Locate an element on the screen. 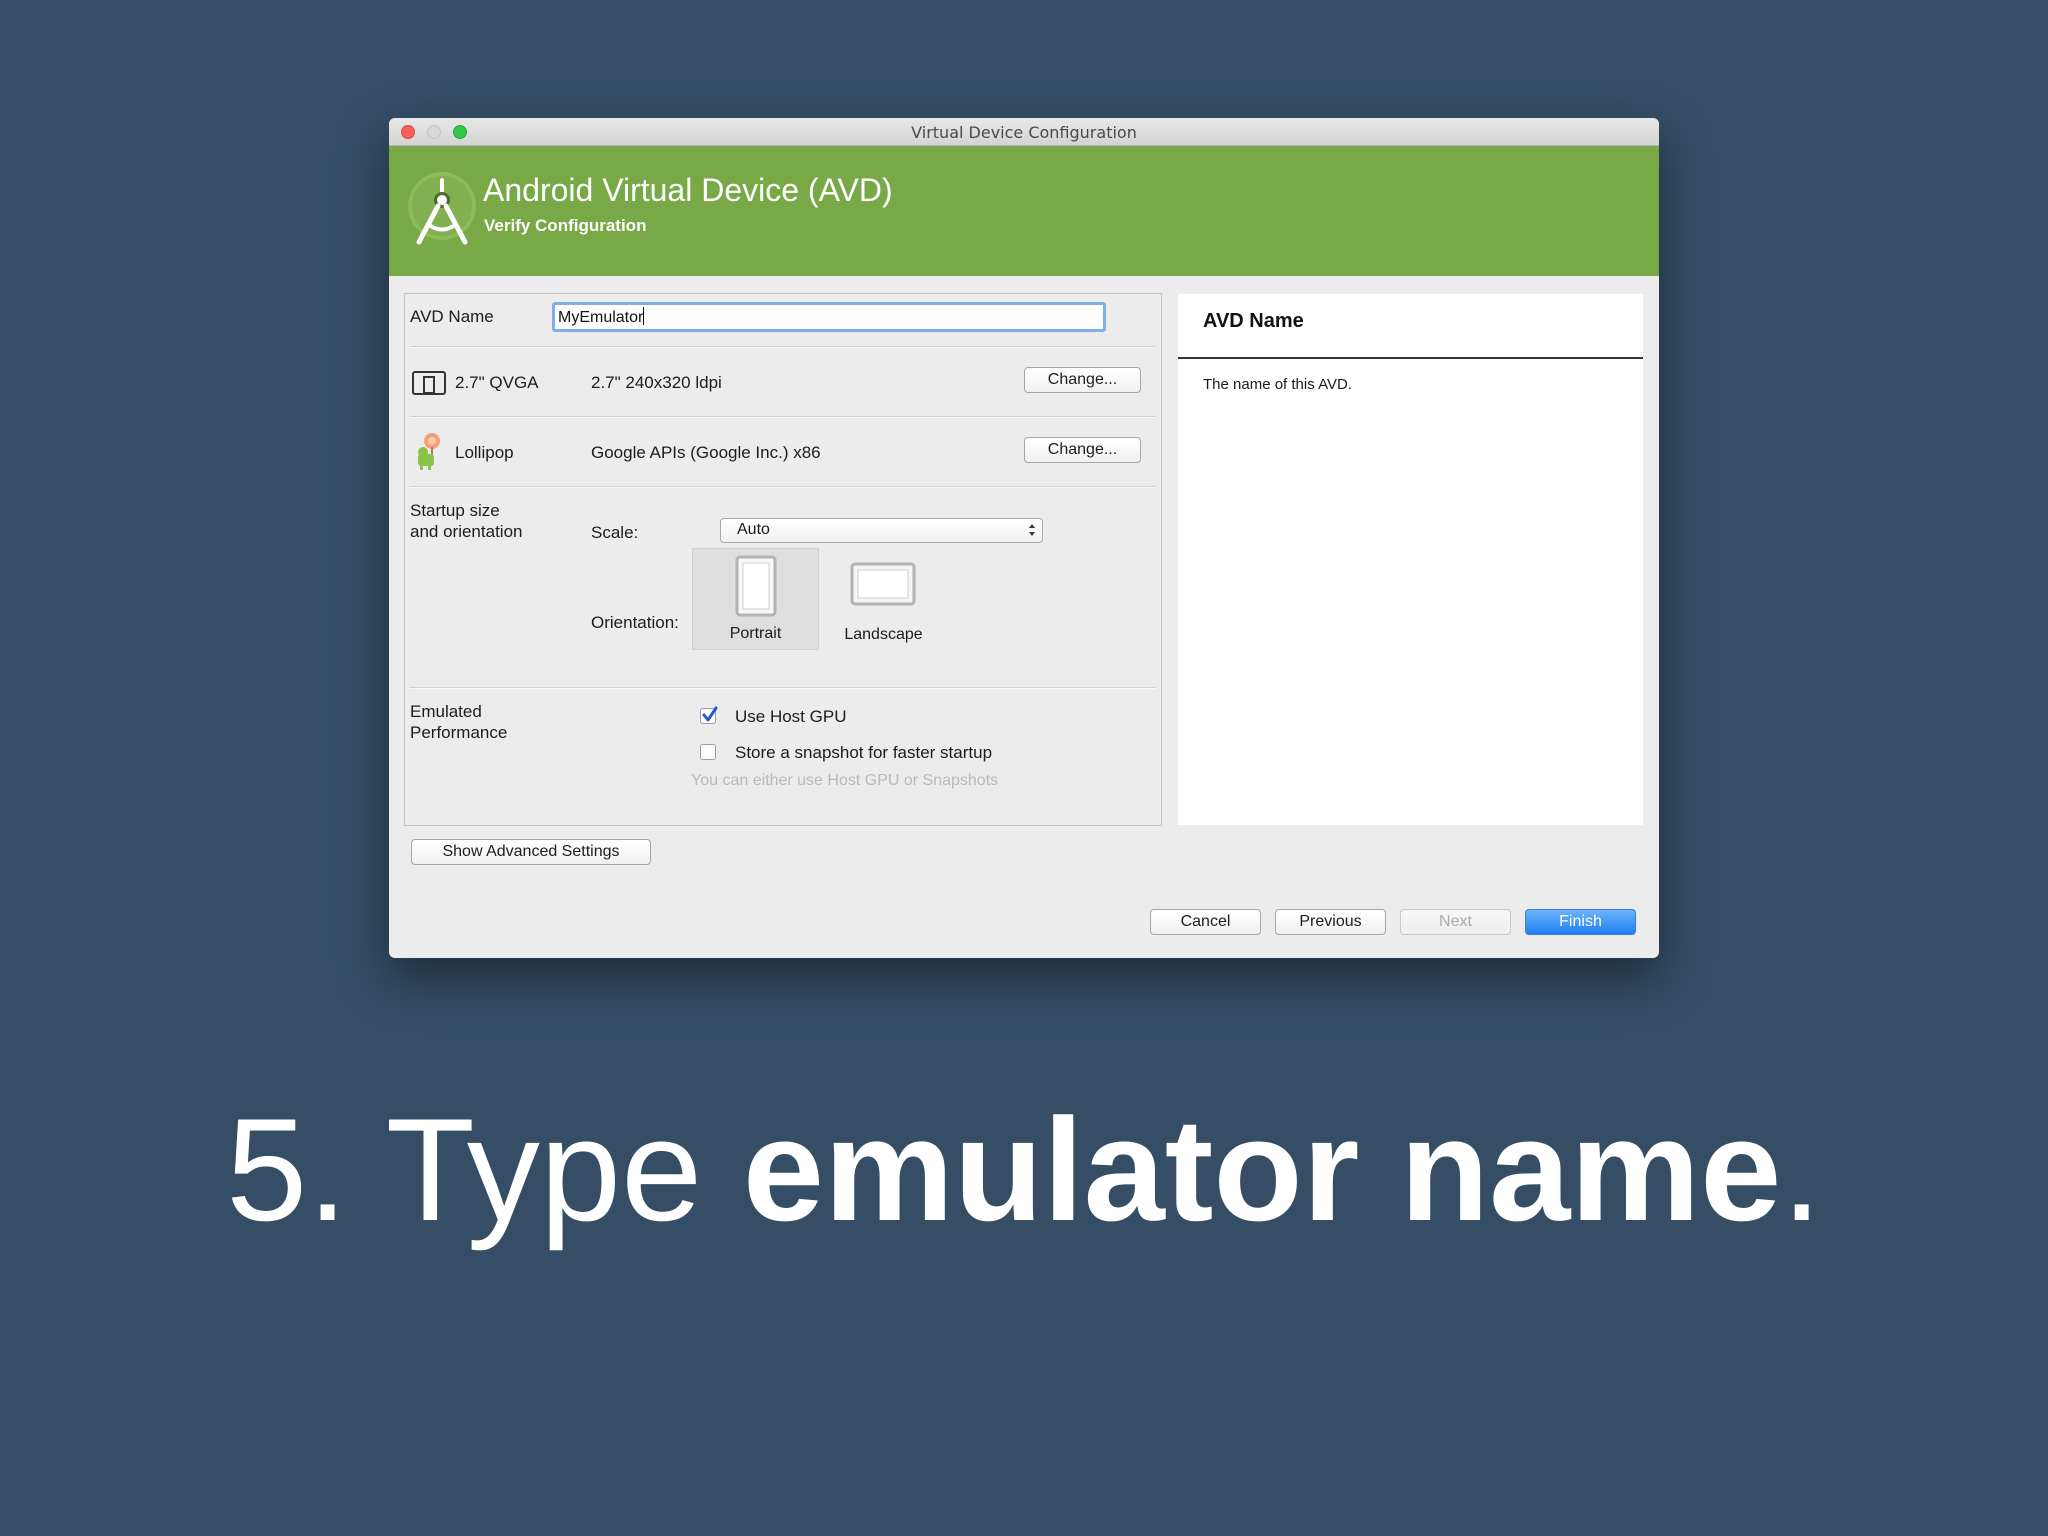  caption-prefix: 5. Type is located at coordinates (484, 1169).